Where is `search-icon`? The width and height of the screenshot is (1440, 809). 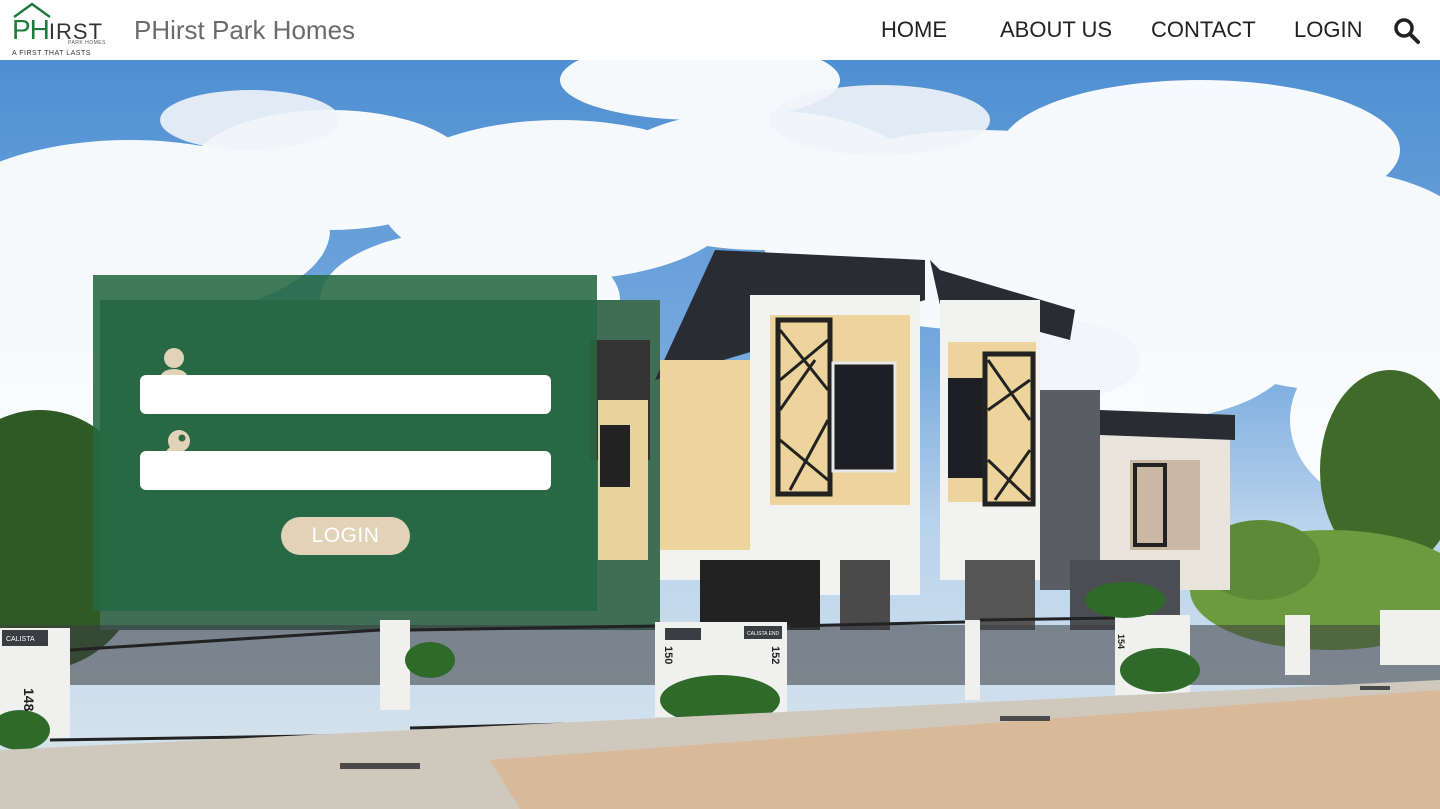
search-icon is located at coordinates (1407, 31).